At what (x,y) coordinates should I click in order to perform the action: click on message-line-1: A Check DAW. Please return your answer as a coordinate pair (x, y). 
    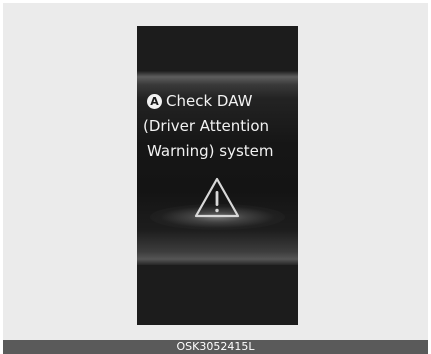
    Looking at the image, I should click on (217, 101).